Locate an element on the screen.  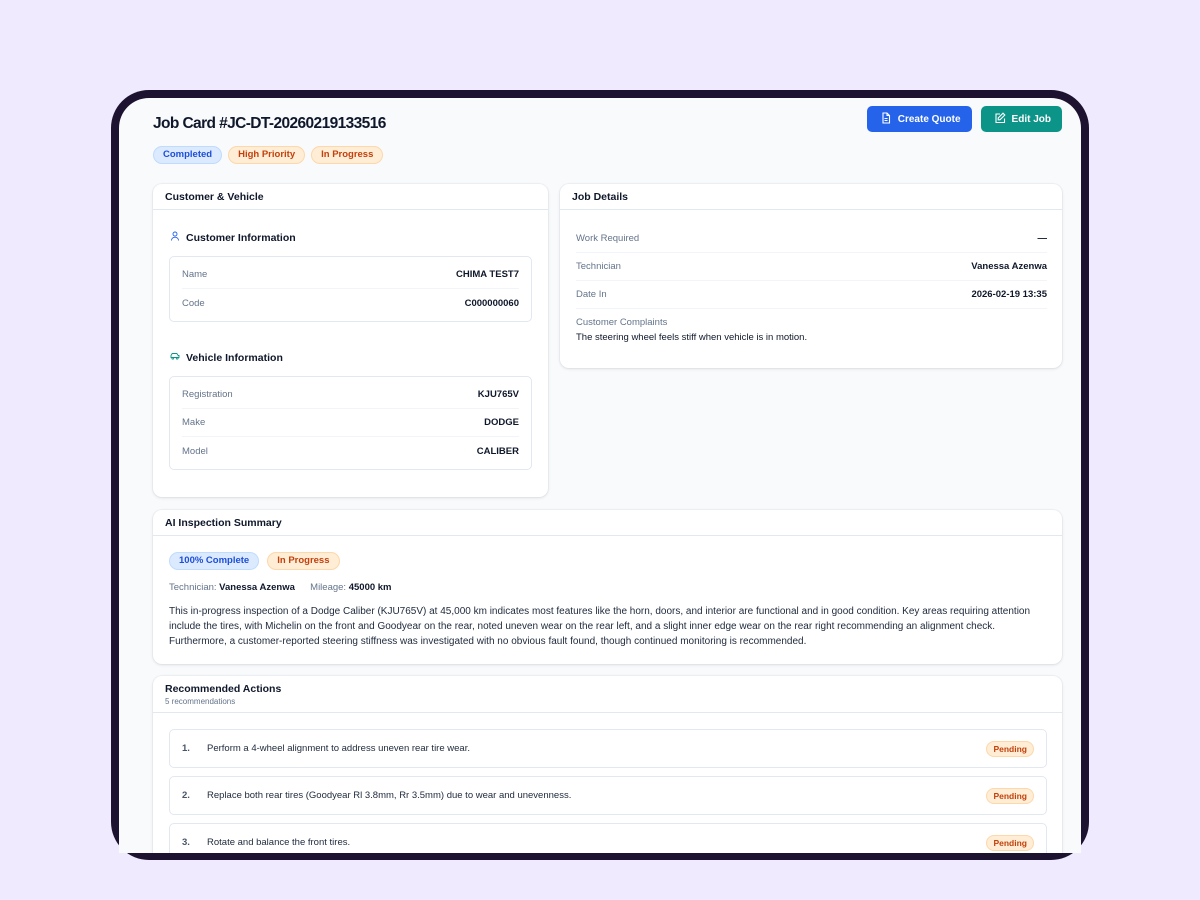
header-actions: Create Quote Edit Job is located at coordinates (964, 119).